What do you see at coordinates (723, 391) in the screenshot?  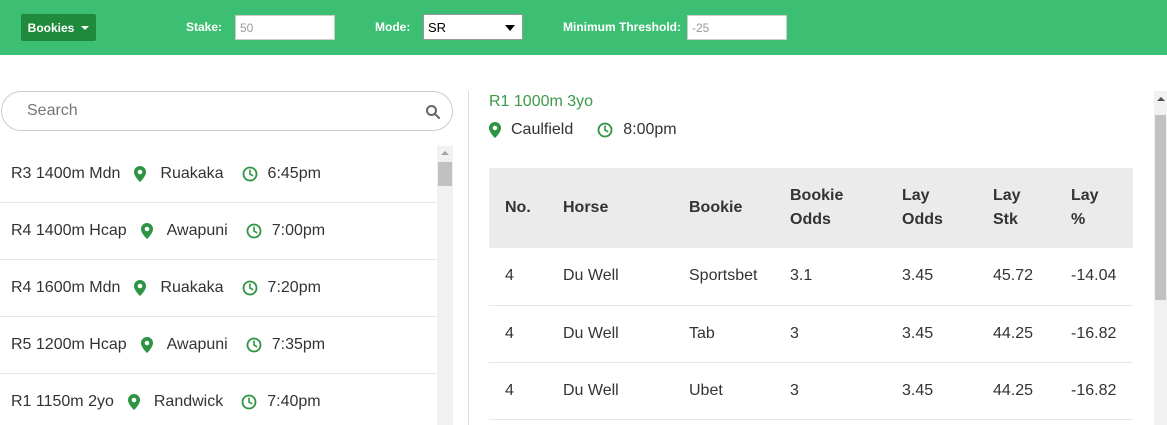 I see `cell-bookie: Ubet` at bounding box center [723, 391].